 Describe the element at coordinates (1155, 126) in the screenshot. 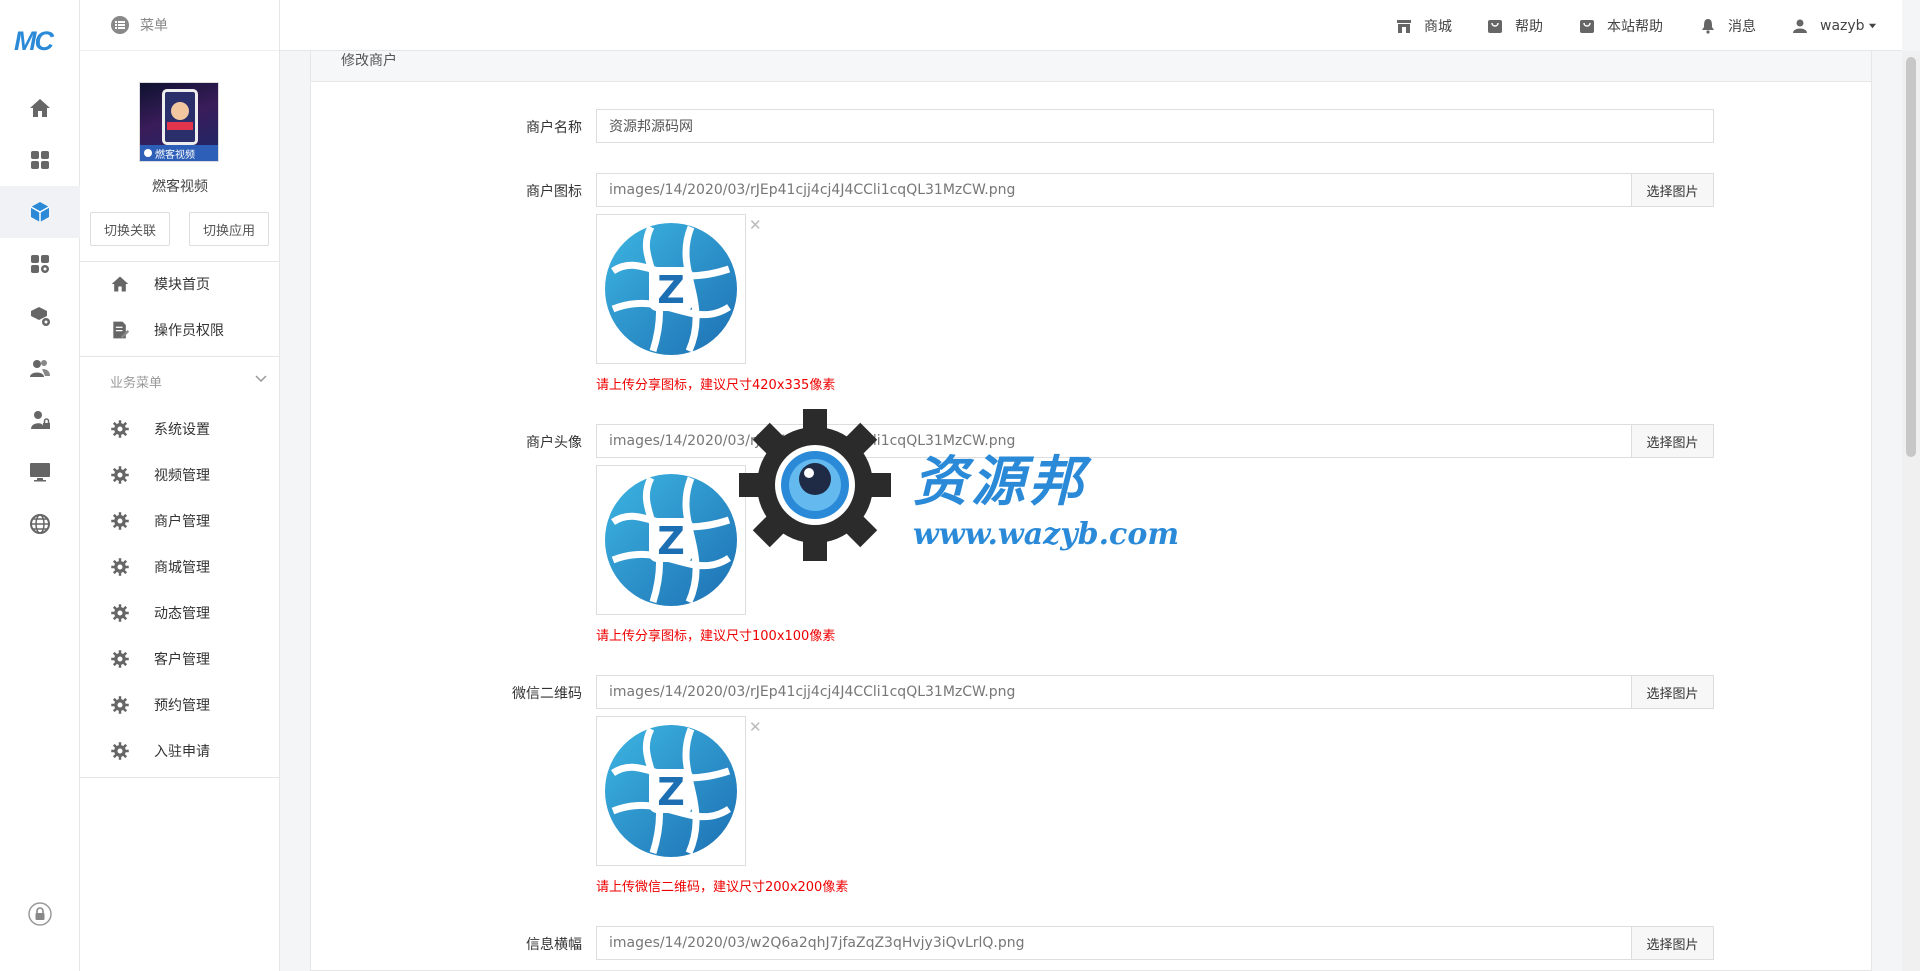

I see `merchant-name-input: 资源邦源码网` at that location.